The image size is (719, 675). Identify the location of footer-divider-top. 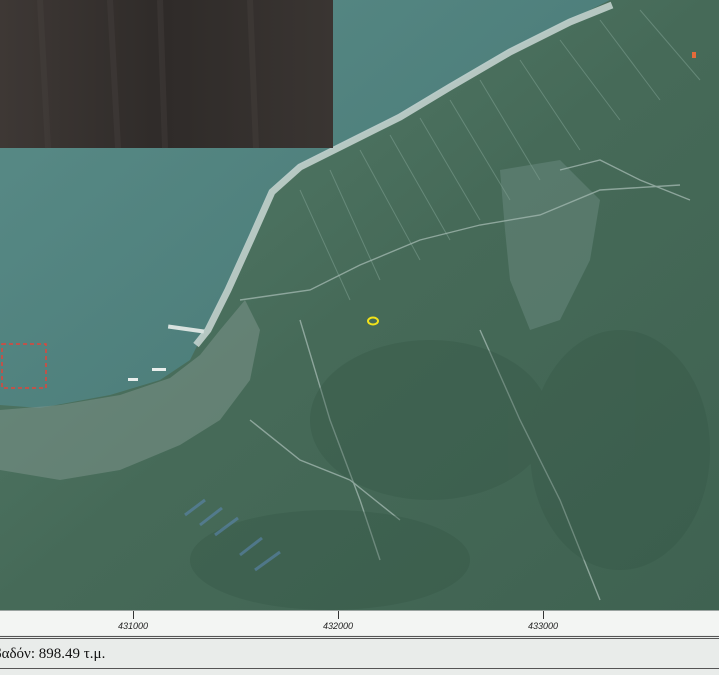
(359, 637).